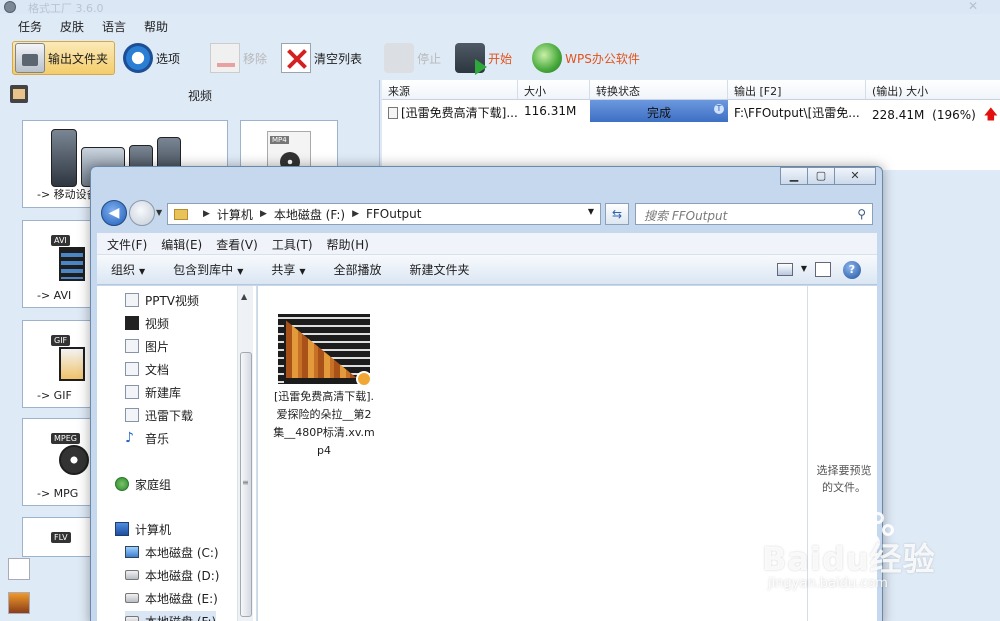 The width and height of the screenshot is (1000, 621). I want to click on remove-icon, so click(225, 58).